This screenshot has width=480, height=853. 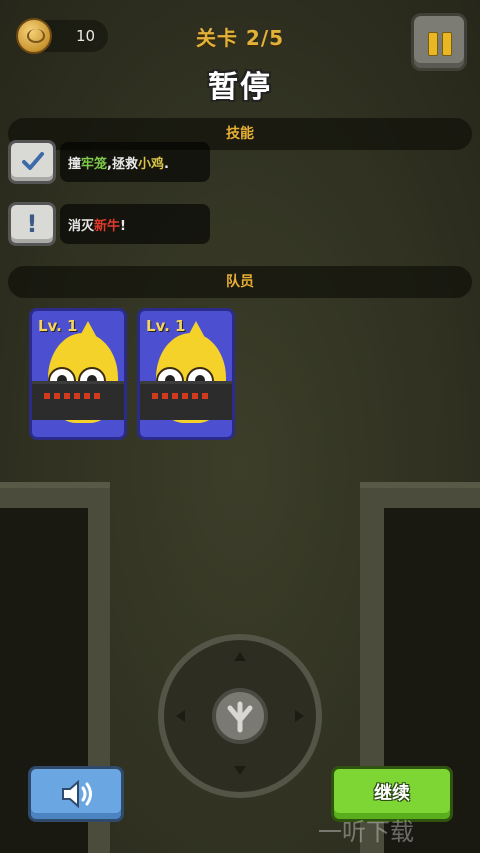 I want to click on objective-2-part: 新牛, so click(x=107, y=226).